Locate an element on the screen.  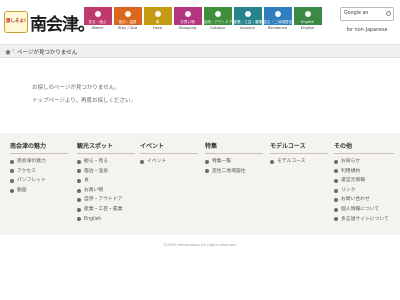
sitemap-link: 産業・工芸・農業 is located at coordinates (106, 210).